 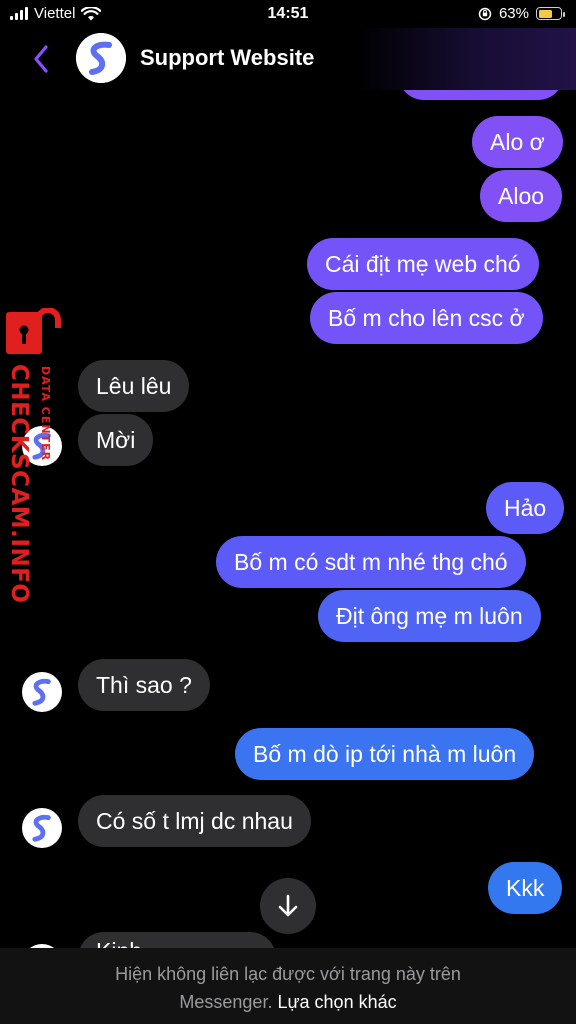 I want to click on arrow-down-icon, so click(x=288, y=905).